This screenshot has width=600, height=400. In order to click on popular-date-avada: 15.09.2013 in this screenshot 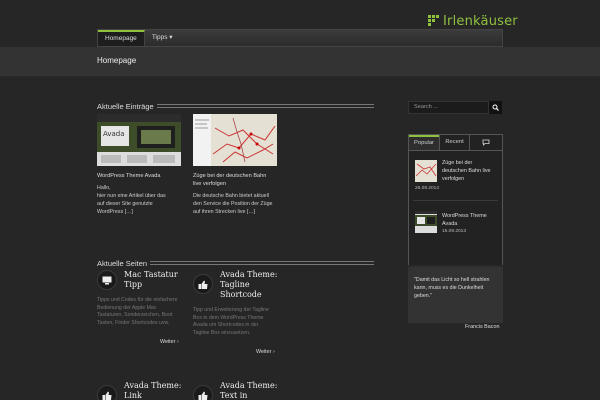, I will do `click(454, 231)`.